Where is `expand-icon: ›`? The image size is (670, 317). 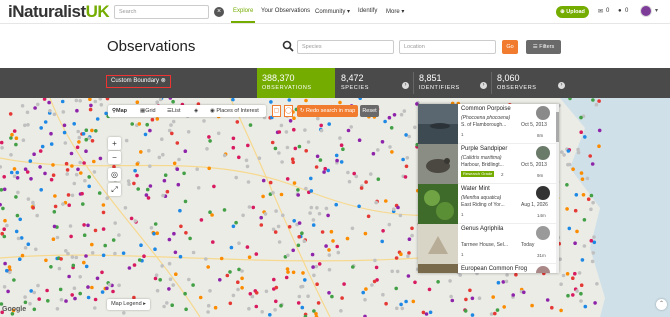
expand-icon: › is located at coordinates (483, 85).